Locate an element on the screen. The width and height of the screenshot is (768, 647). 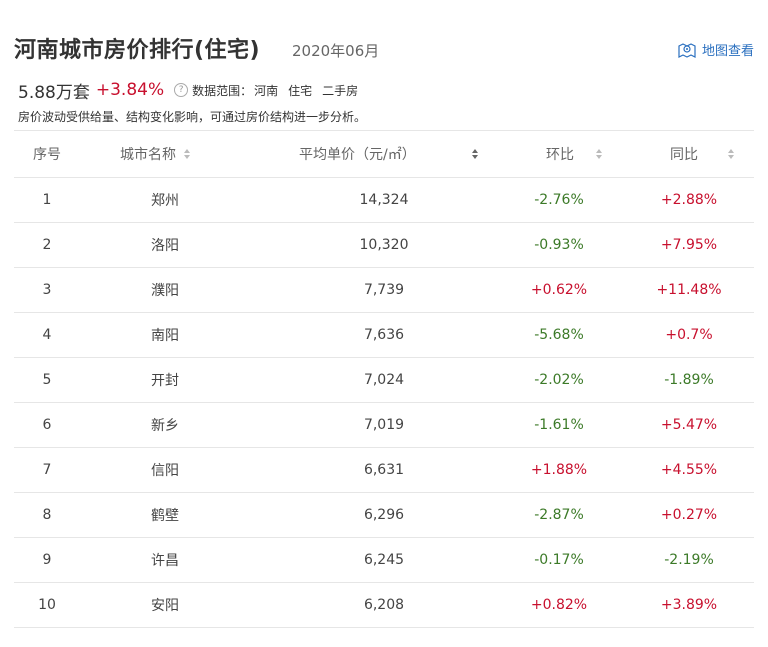
table-row: 7 信阳 6,631 +1.88% +4.55% is located at coordinates (384, 470).